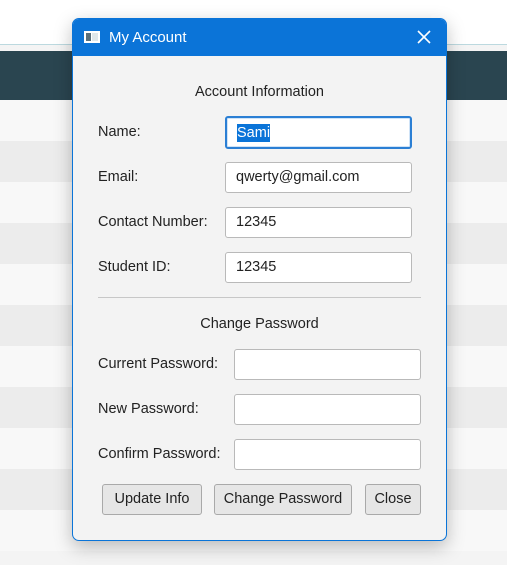 This screenshot has height=565, width=507. I want to click on student-id-label: Student ID:, so click(134, 267).